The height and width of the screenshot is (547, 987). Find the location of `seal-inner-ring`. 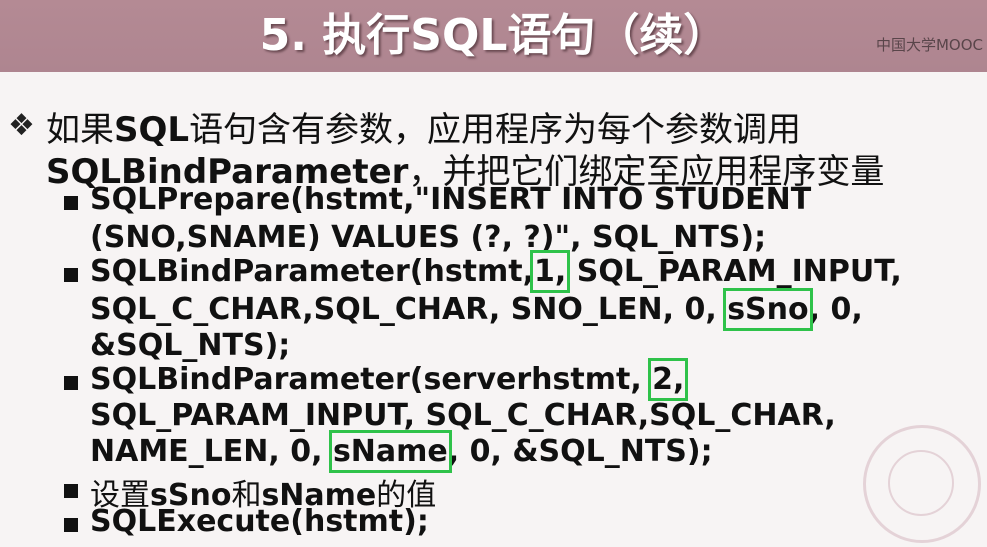

seal-inner-ring is located at coordinates (921, 483).